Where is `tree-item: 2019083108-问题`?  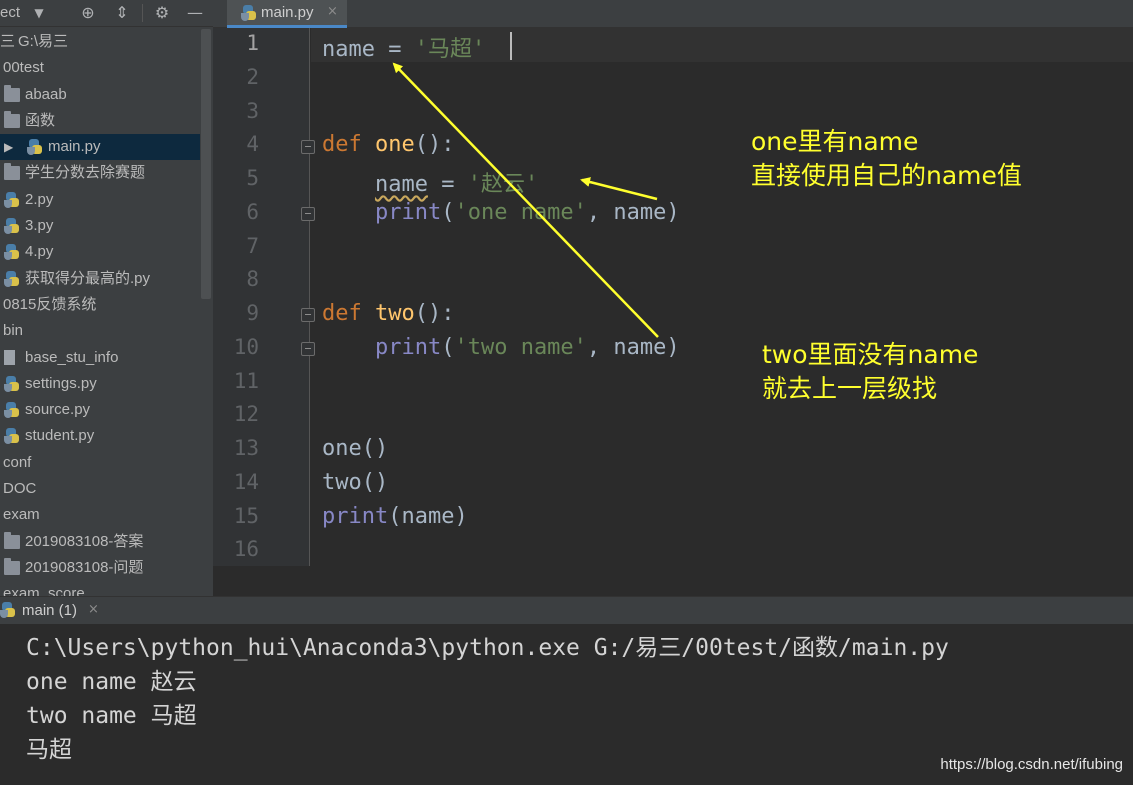 tree-item: 2019083108-问题 is located at coordinates (100, 568).